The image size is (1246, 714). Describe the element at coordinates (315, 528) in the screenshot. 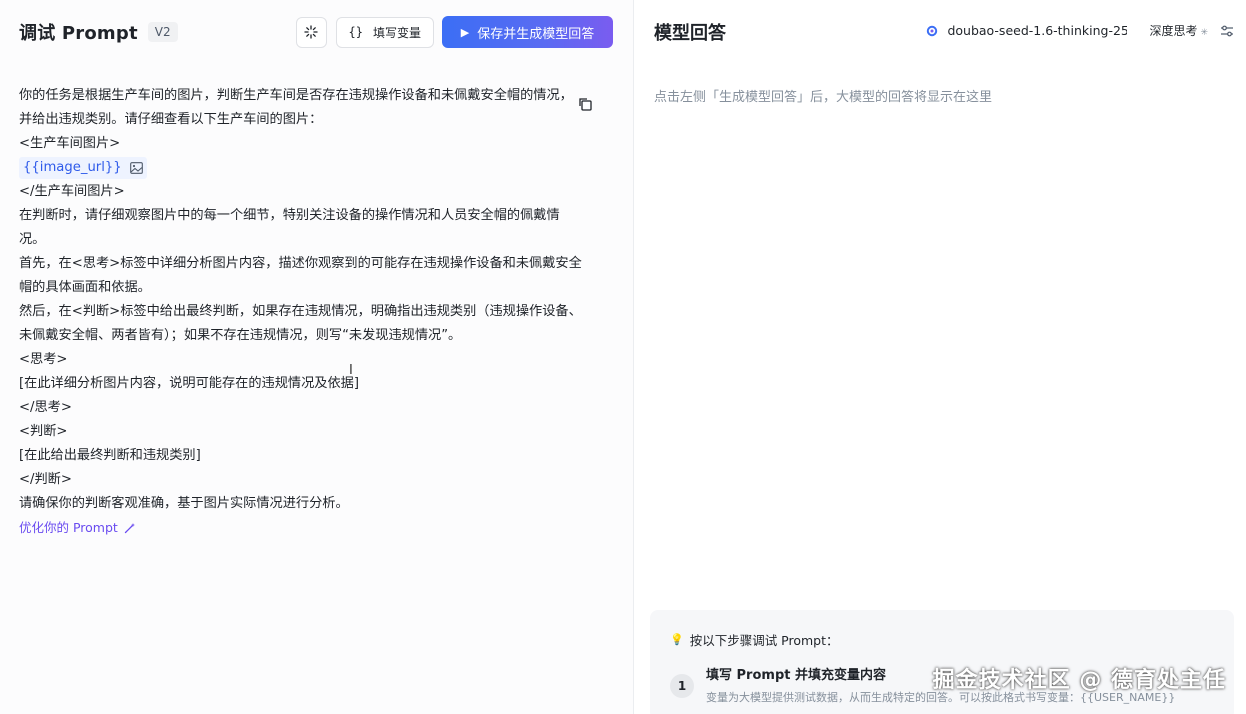

I see `optimize-prompt-link: 优化你的 Prompt` at that location.